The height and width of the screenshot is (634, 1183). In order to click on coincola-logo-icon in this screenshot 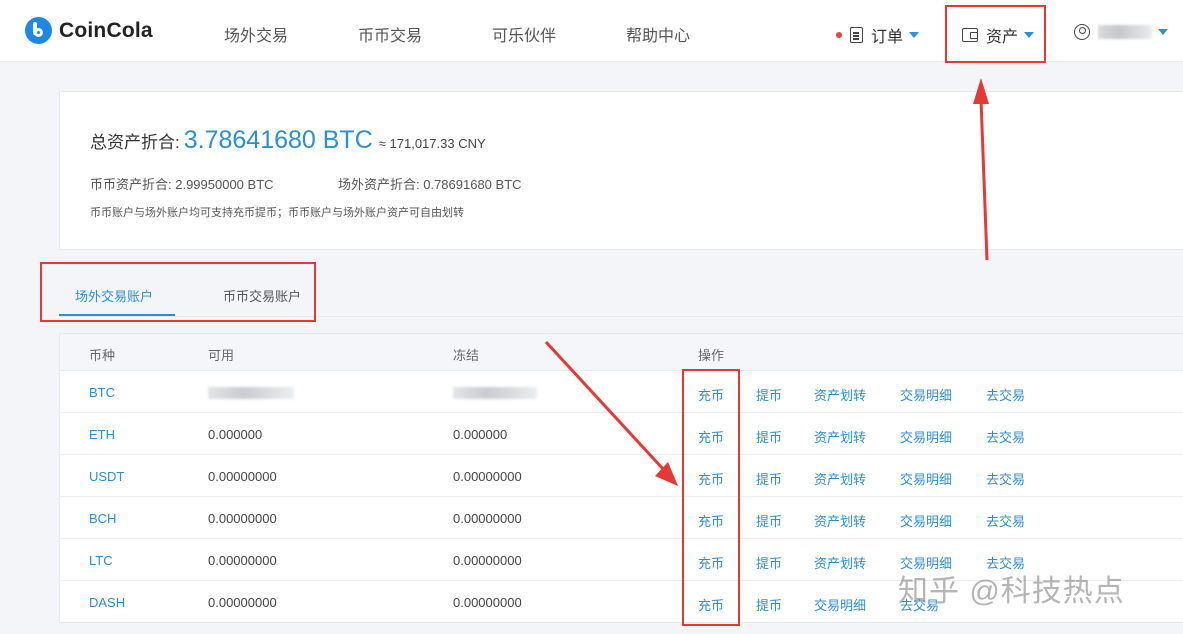, I will do `click(38, 30)`.